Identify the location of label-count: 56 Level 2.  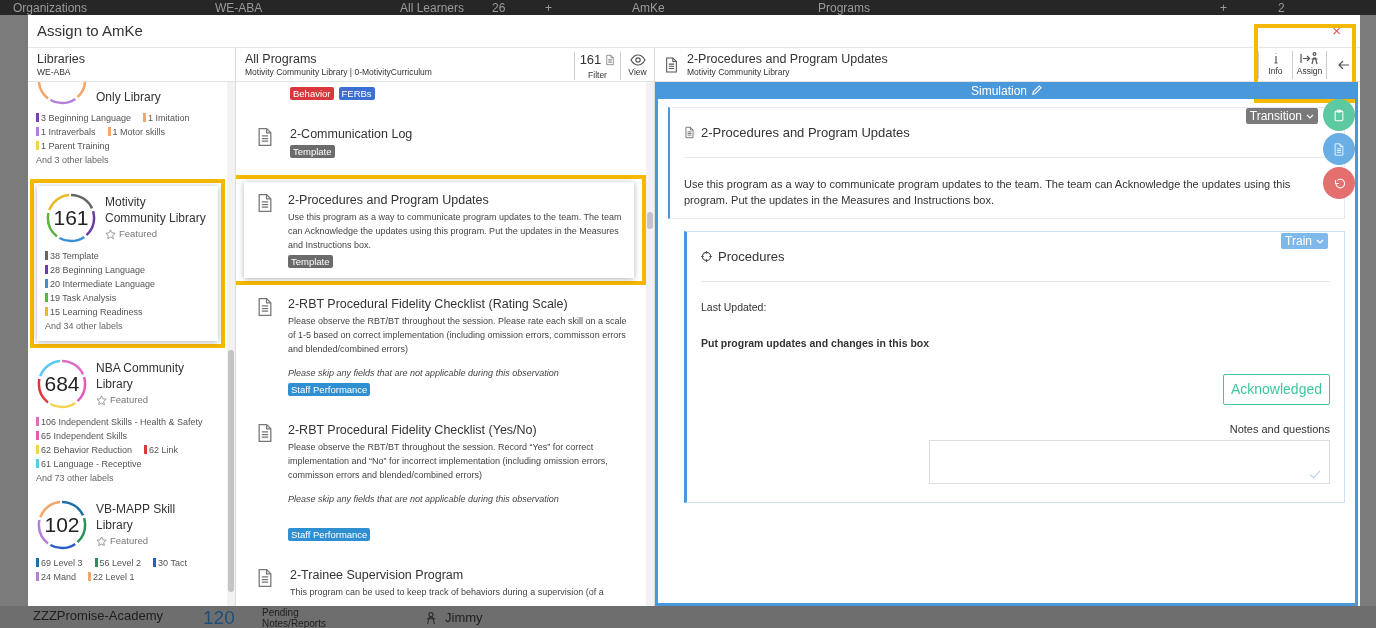
(120, 563).